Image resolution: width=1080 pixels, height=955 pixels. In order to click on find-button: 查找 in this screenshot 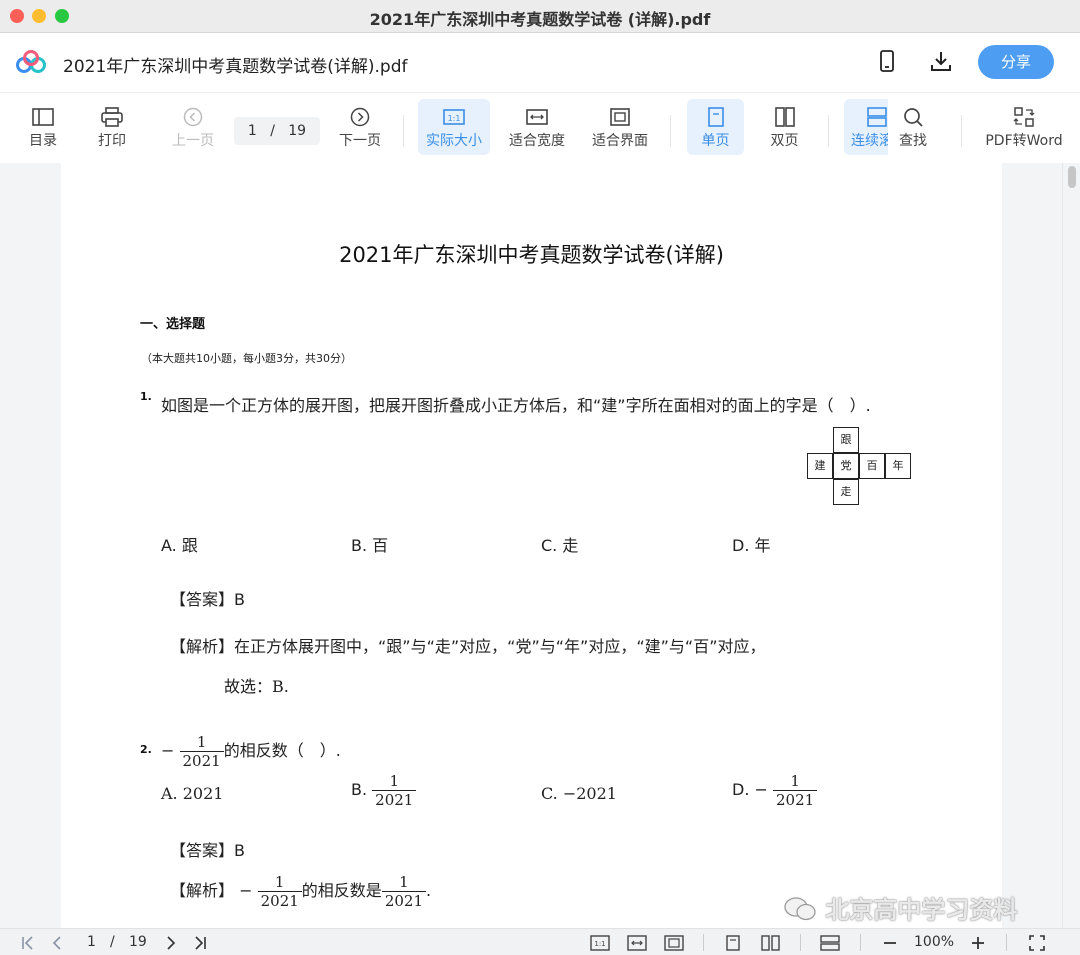, I will do `click(913, 127)`.